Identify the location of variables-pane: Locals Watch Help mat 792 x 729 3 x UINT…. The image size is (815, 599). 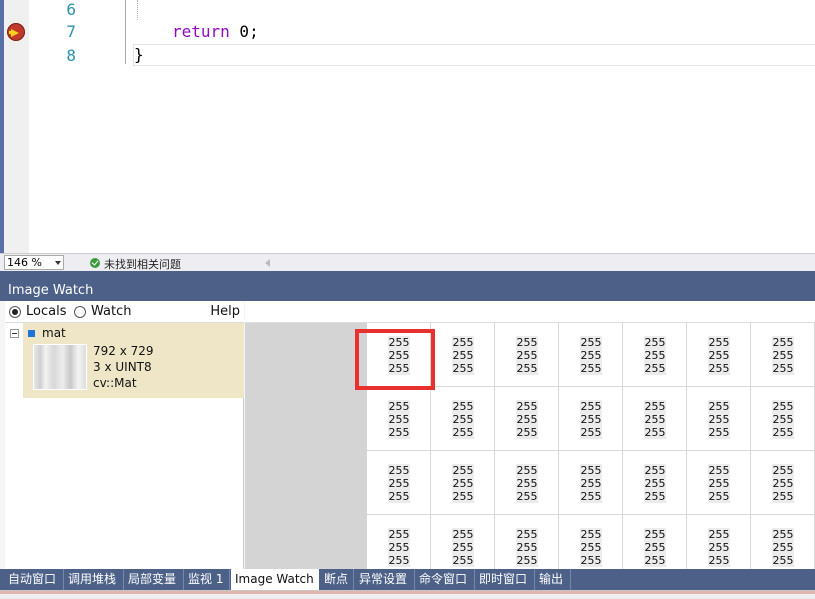
(124, 435).